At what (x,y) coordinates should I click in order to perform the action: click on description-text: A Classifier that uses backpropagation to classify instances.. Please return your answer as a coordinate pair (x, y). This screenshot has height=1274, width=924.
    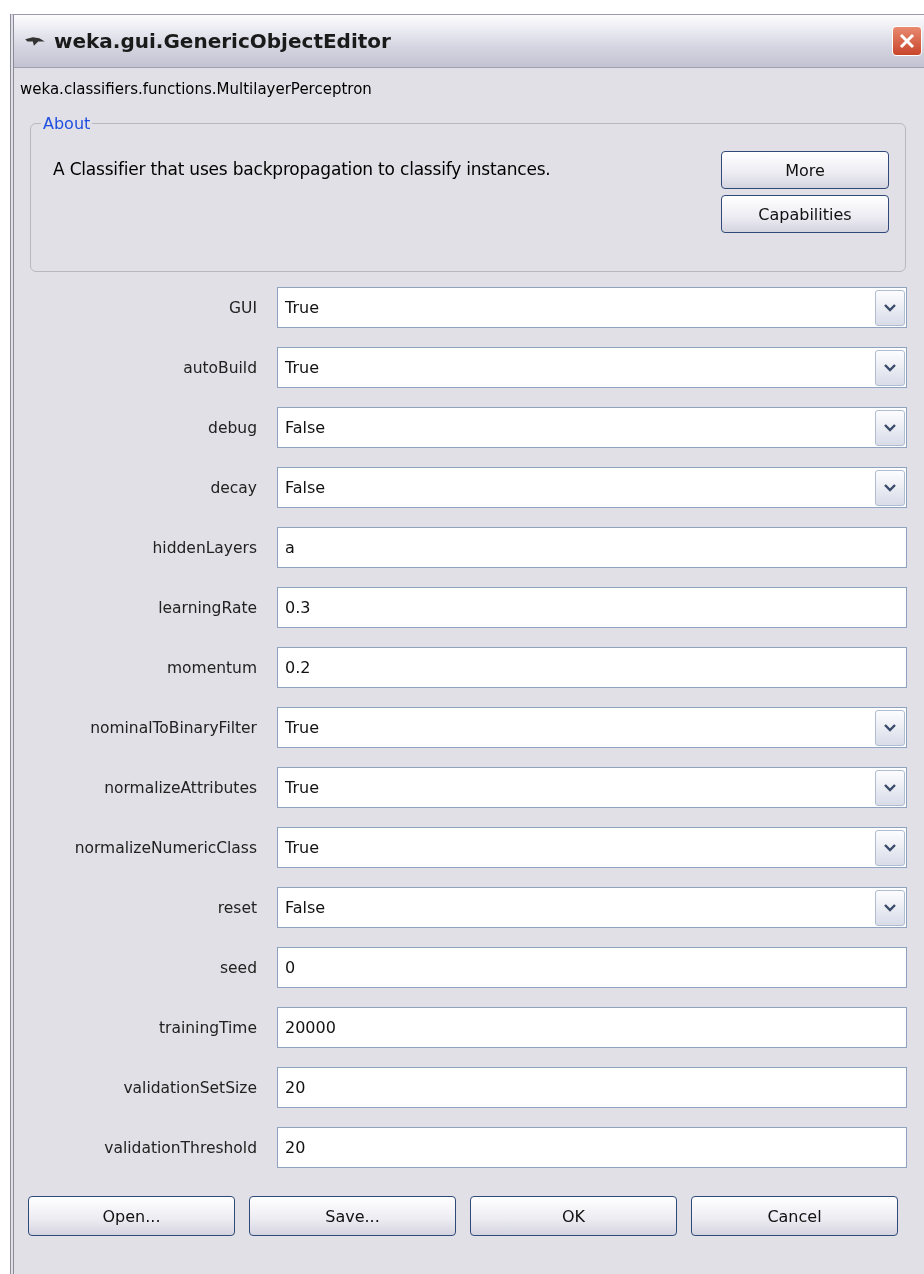
    Looking at the image, I should click on (302, 169).